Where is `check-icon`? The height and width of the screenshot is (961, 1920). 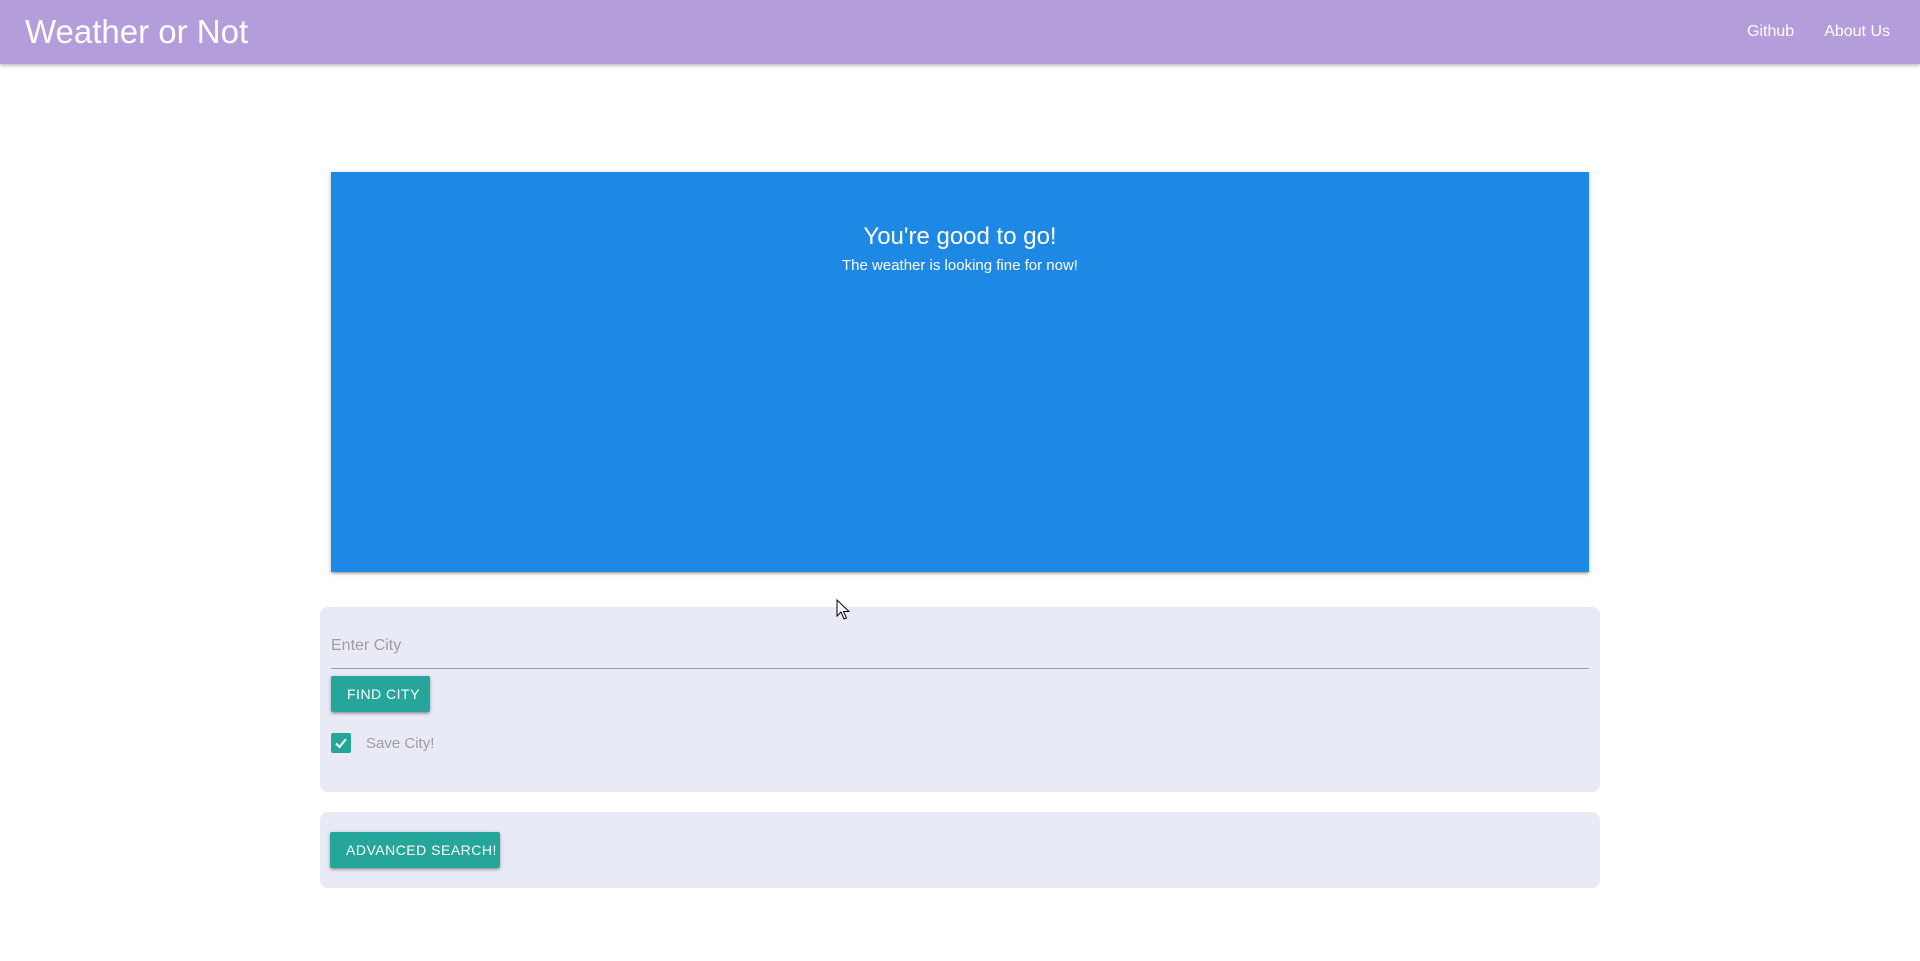 check-icon is located at coordinates (341, 743).